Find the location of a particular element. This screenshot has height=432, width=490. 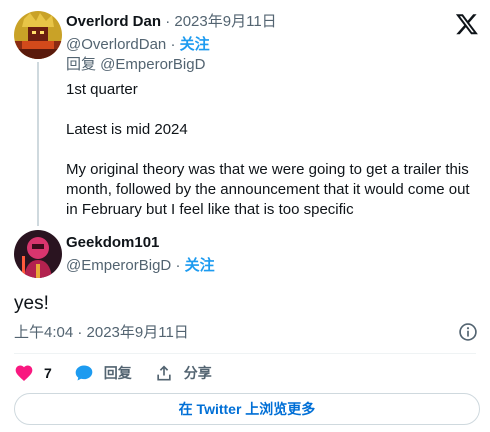

share-icon is located at coordinates (164, 373).